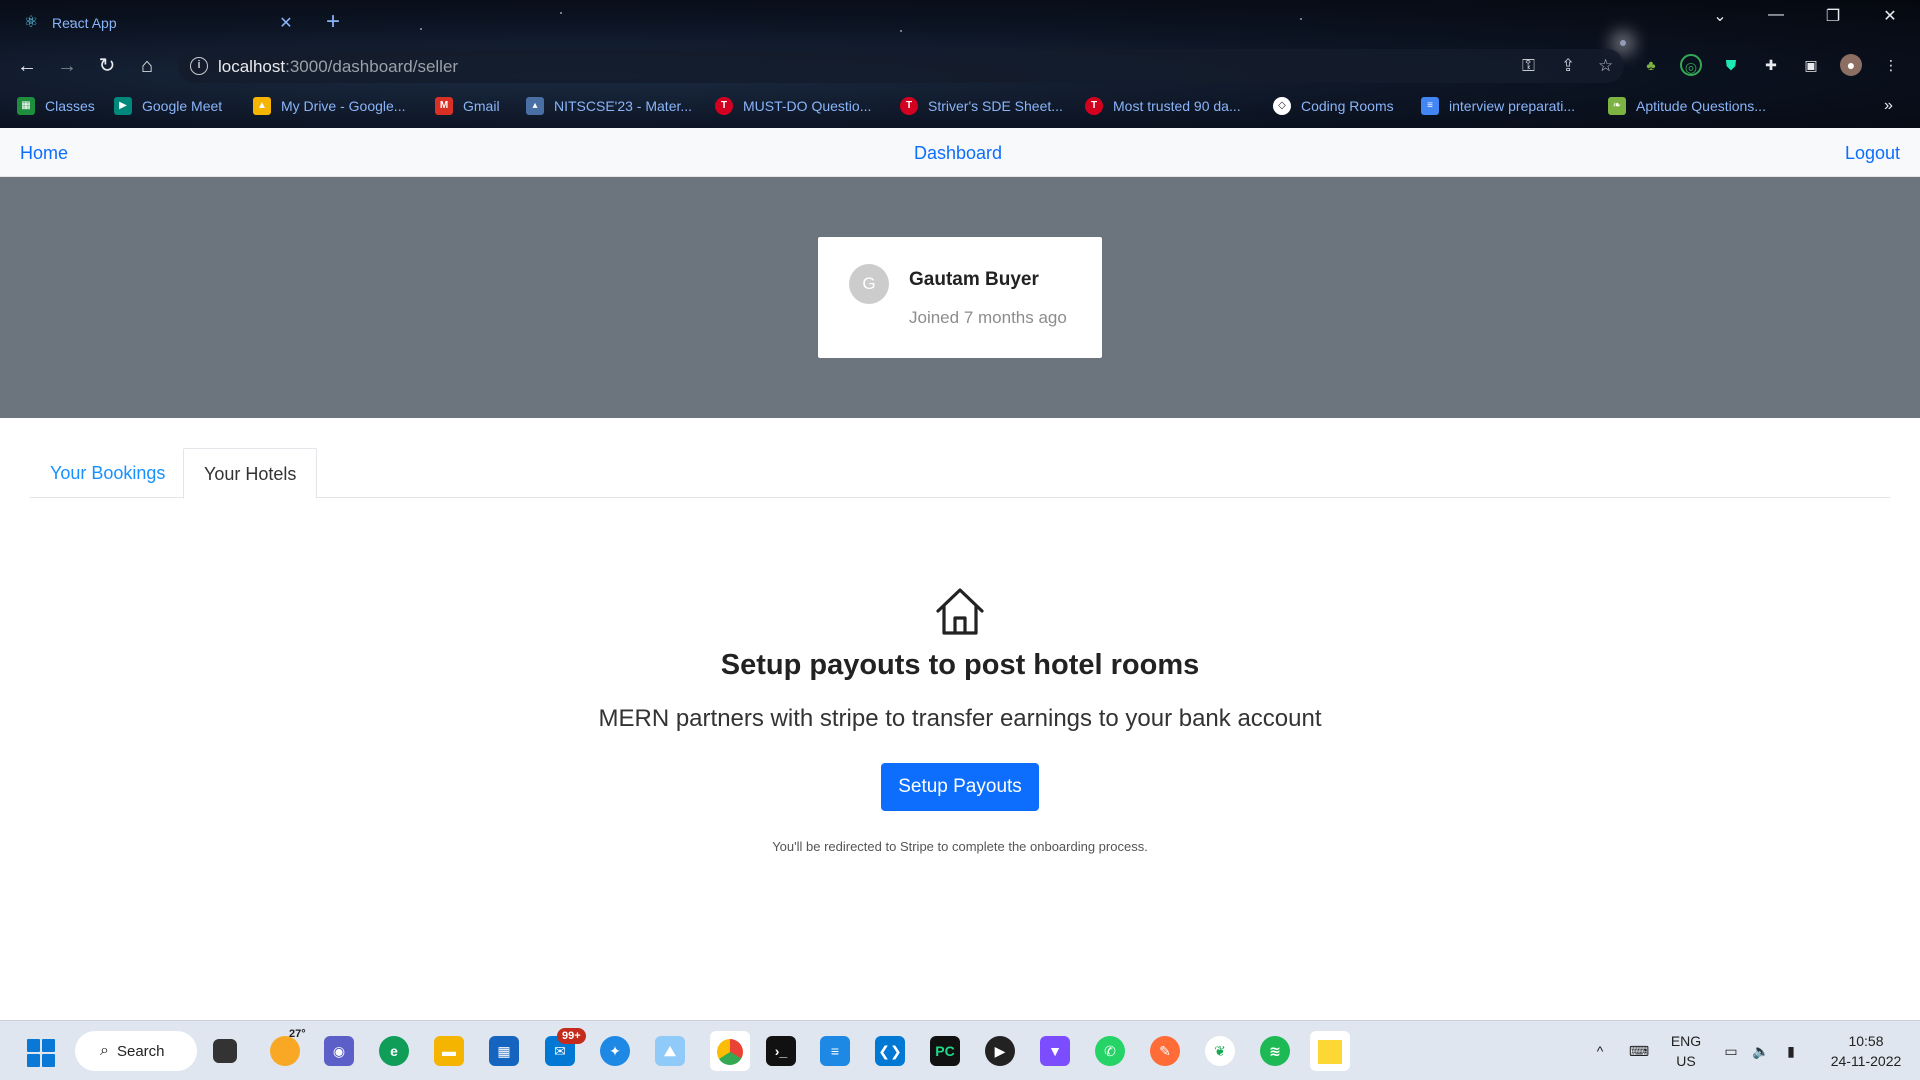 The width and height of the screenshot is (1920, 1080). What do you see at coordinates (1165, 1051) in the screenshot?
I see `postman-icon: ✎` at bounding box center [1165, 1051].